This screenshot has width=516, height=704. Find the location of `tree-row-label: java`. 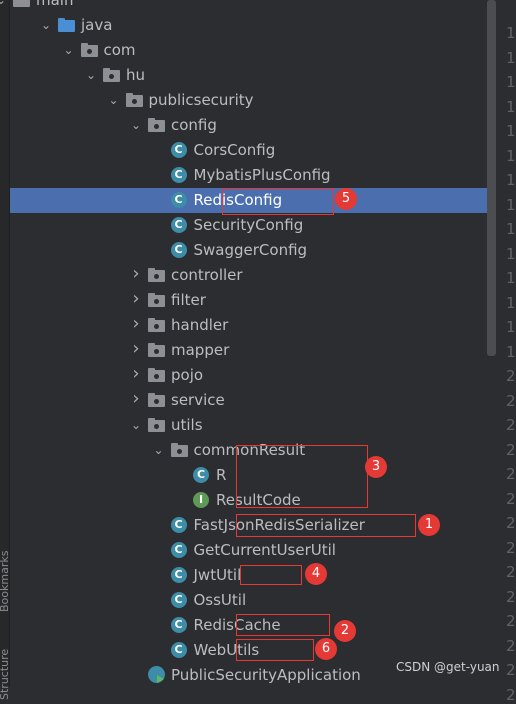

tree-row-label: java is located at coordinates (97, 25).